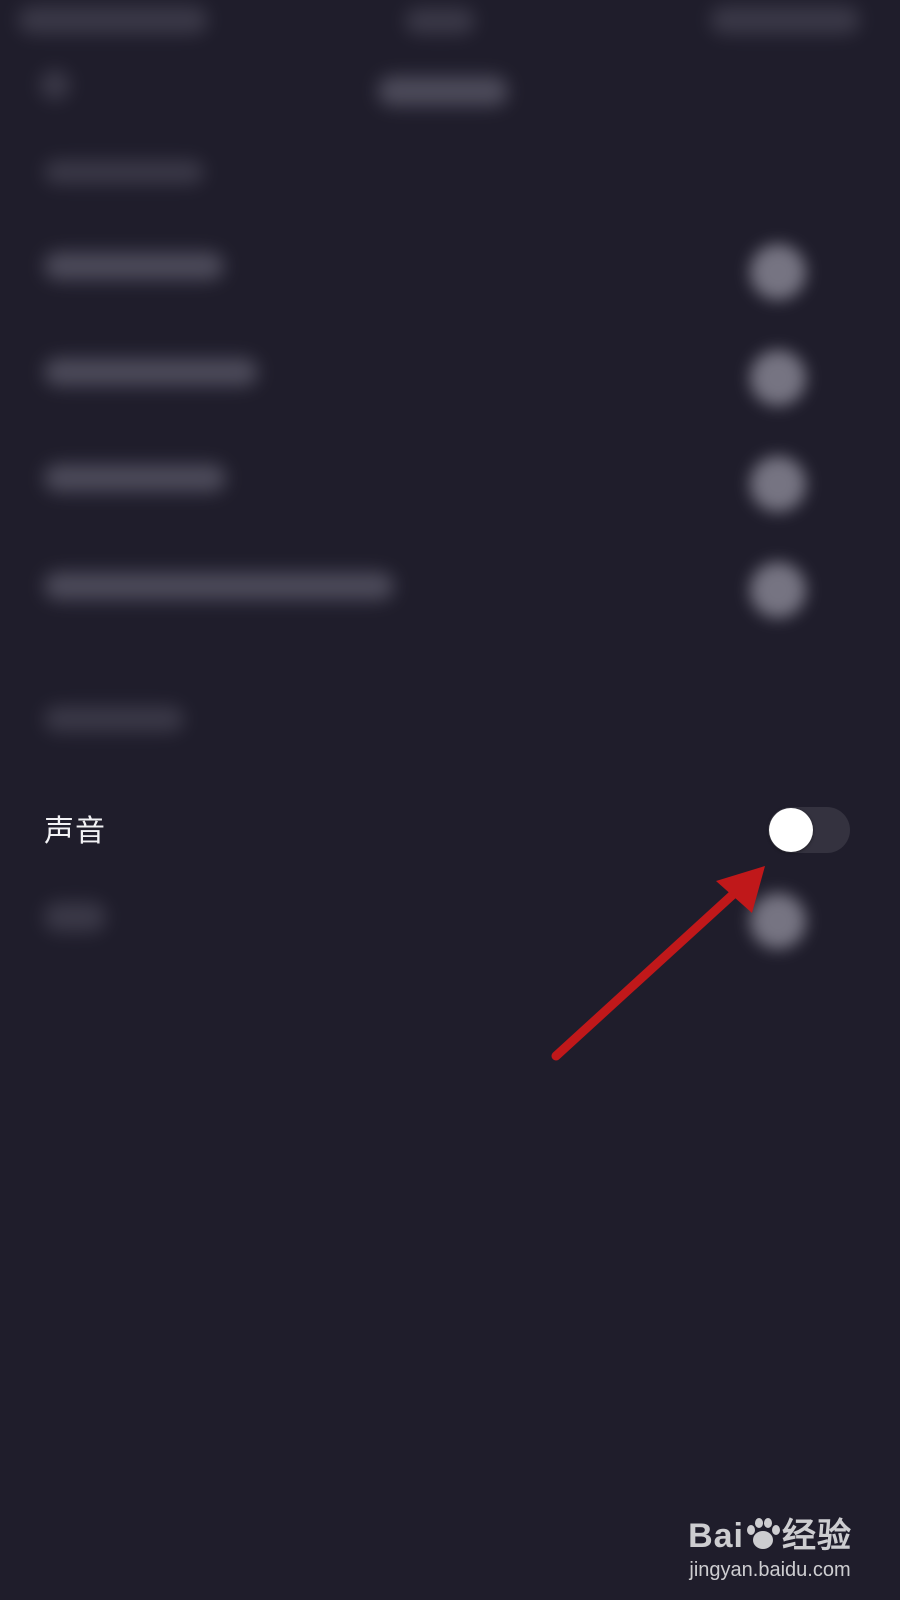 The image size is (900, 1600). Describe the element at coordinates (440, 21) in the screenshot. I see `blurred-status-center` at that location.